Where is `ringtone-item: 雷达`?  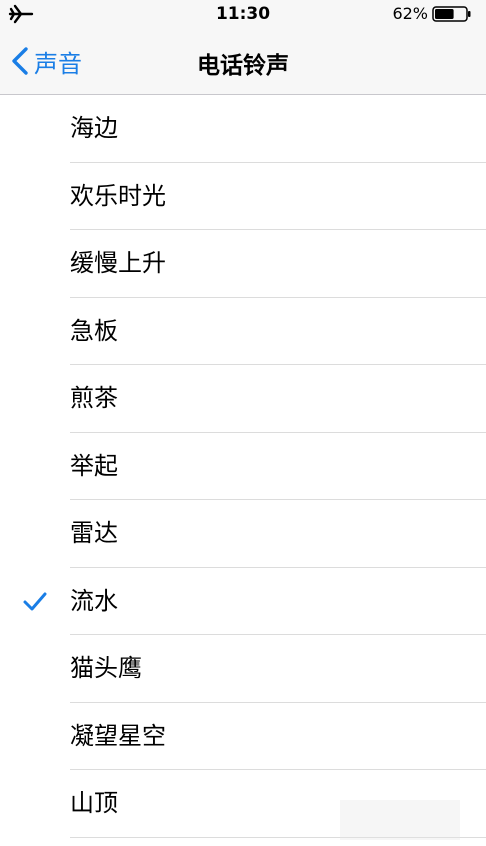
ringtone-item: 雷达 is located at coordinates (243, 534).